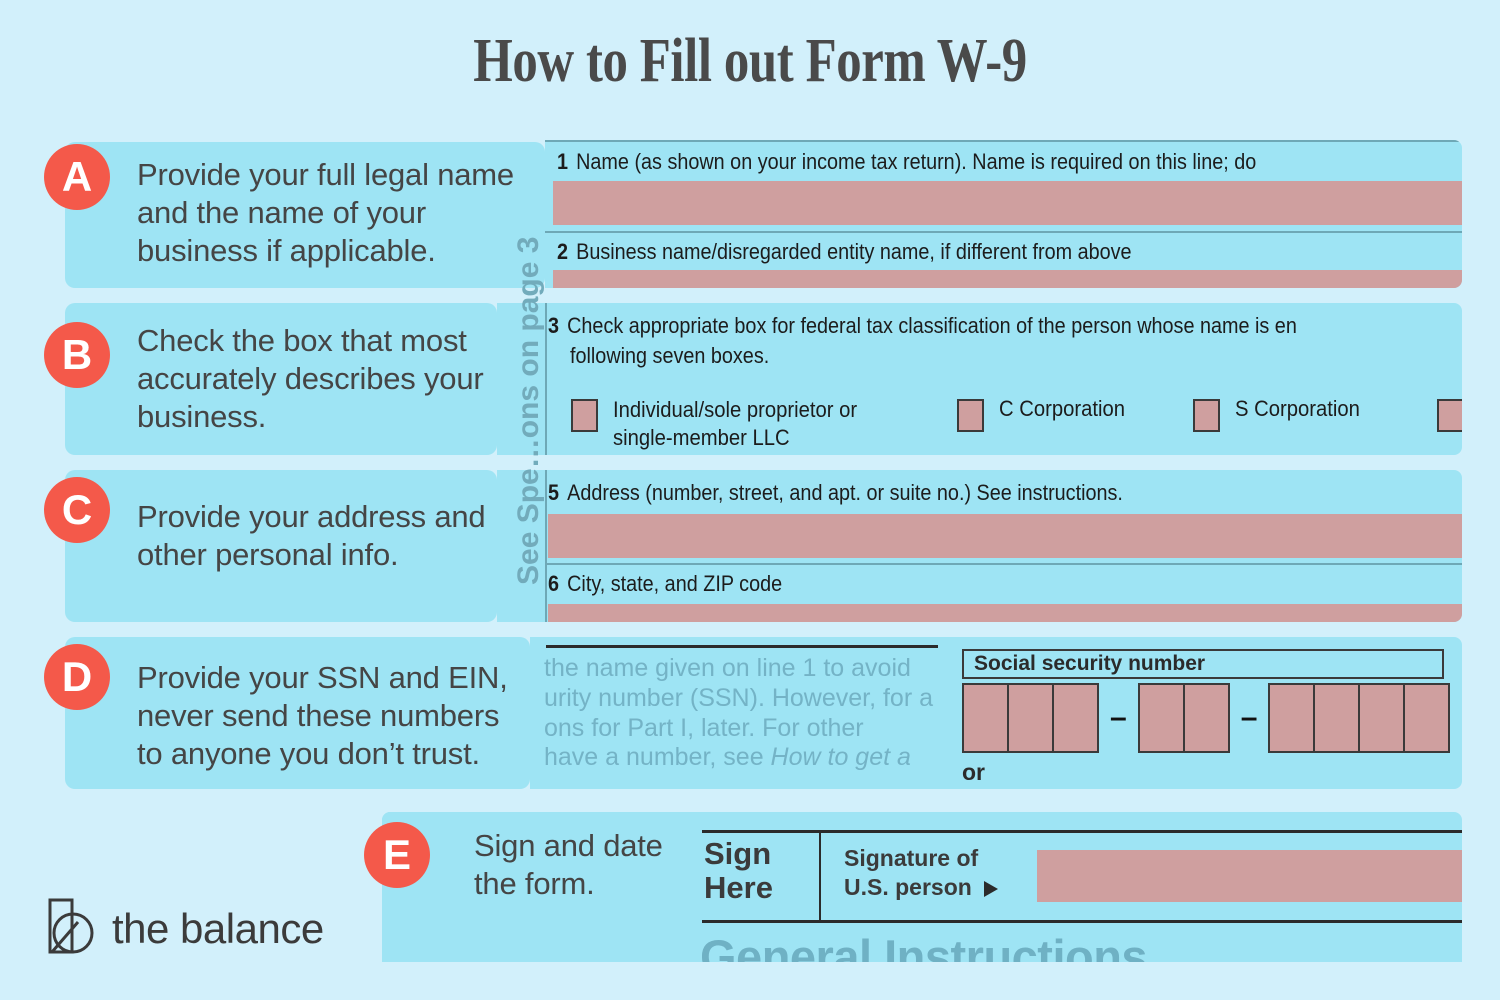 Image resolution: width=1500 pixels, height=1000 pixels. I want to click on brand-logo: the balance, so click(186, 928).